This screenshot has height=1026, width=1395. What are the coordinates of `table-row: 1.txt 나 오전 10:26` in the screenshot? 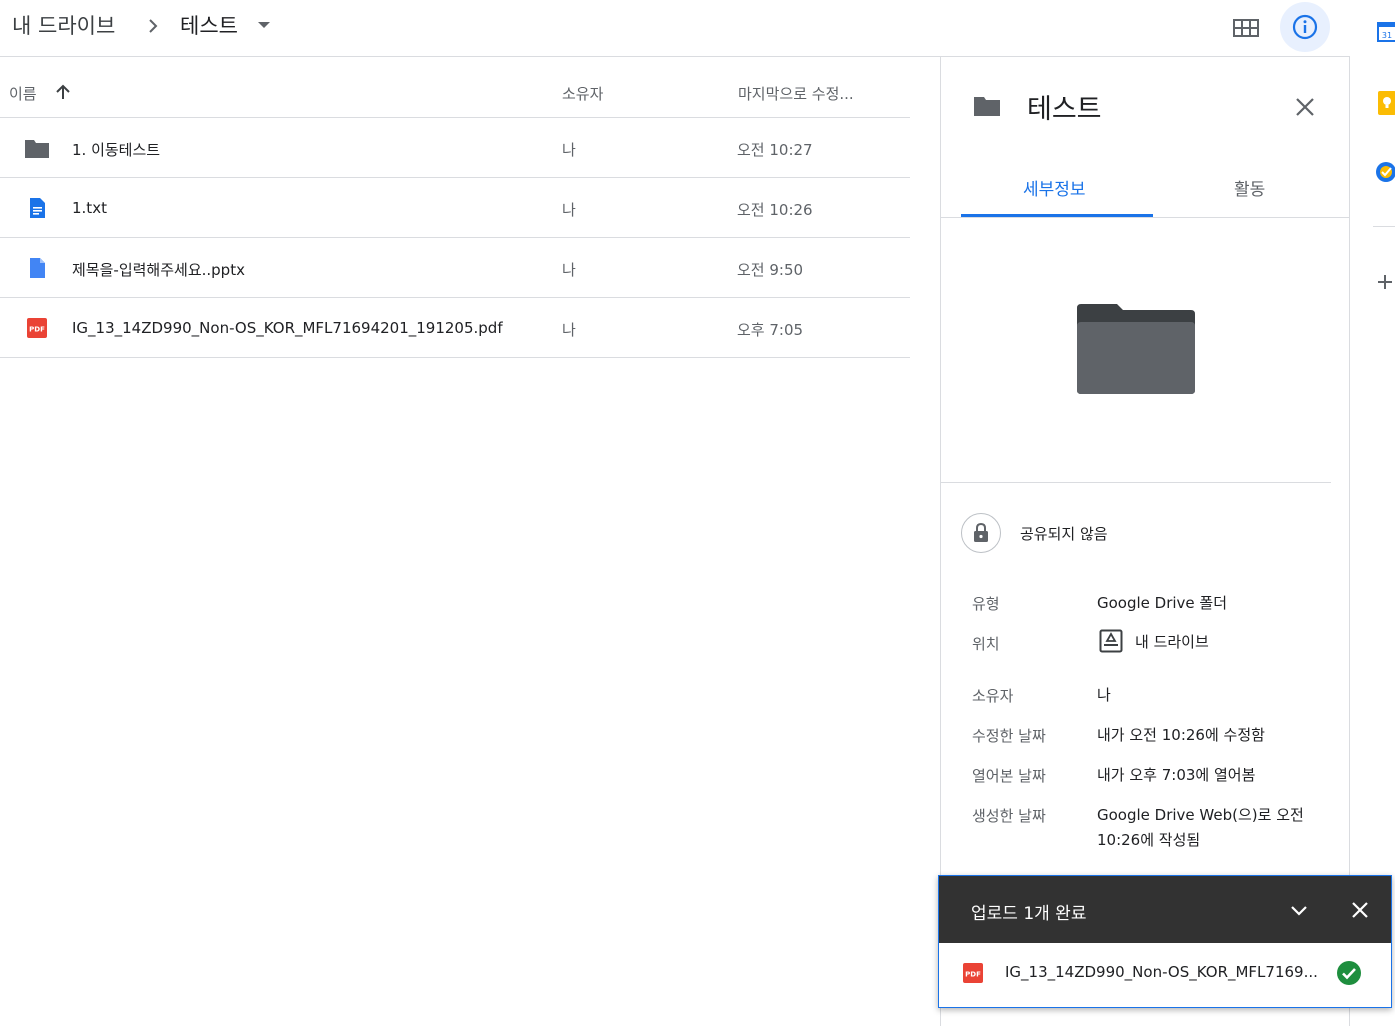 It's located at (455, 208).